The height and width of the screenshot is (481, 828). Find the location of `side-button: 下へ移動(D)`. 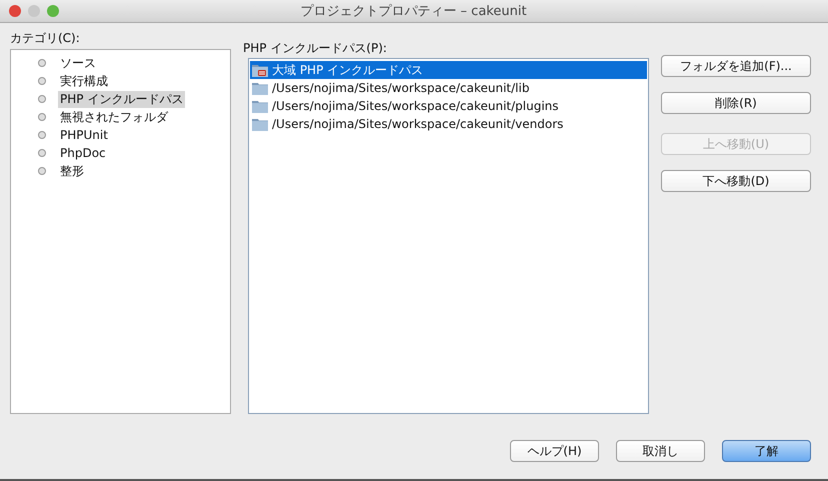

side-button: 下へ移動(D) is located at coordinates (736, 181).